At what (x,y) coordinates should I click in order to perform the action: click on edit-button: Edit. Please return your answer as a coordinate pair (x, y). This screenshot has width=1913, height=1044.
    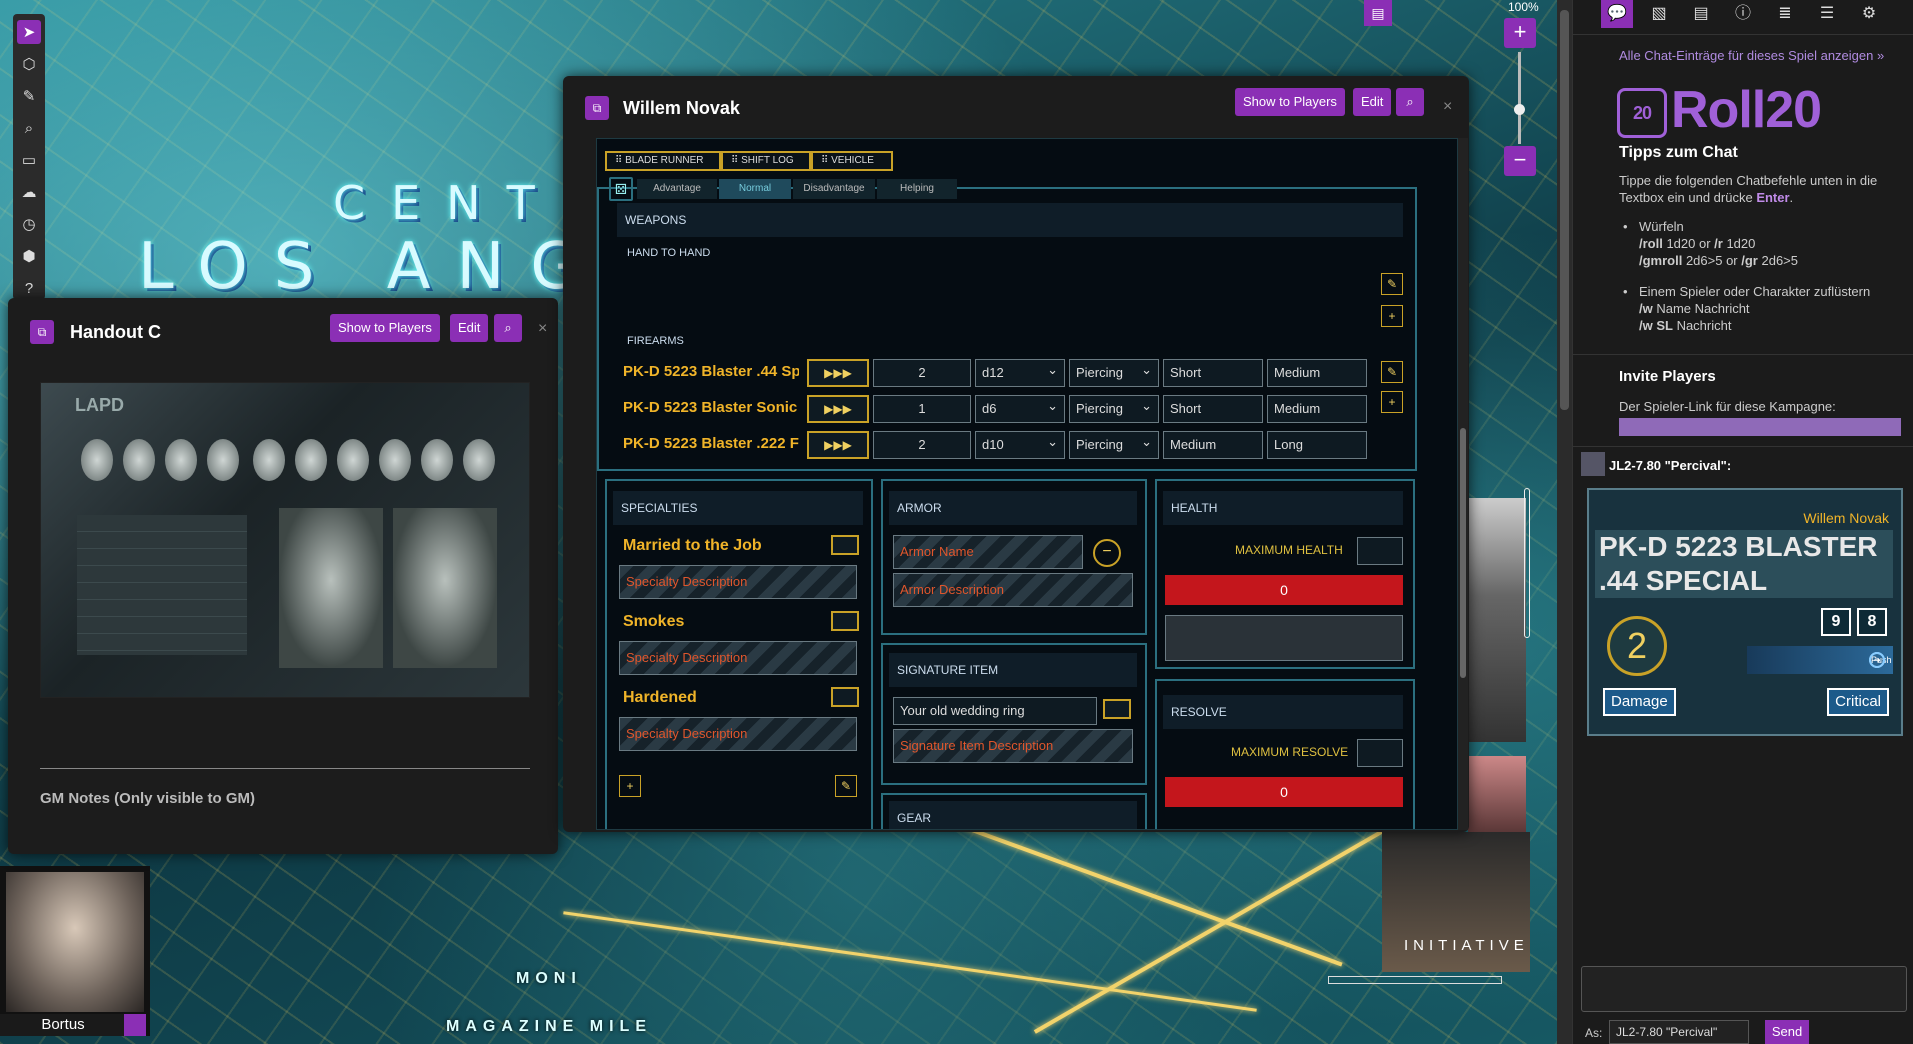
    Looking at the image, I should click on (1372, 102).